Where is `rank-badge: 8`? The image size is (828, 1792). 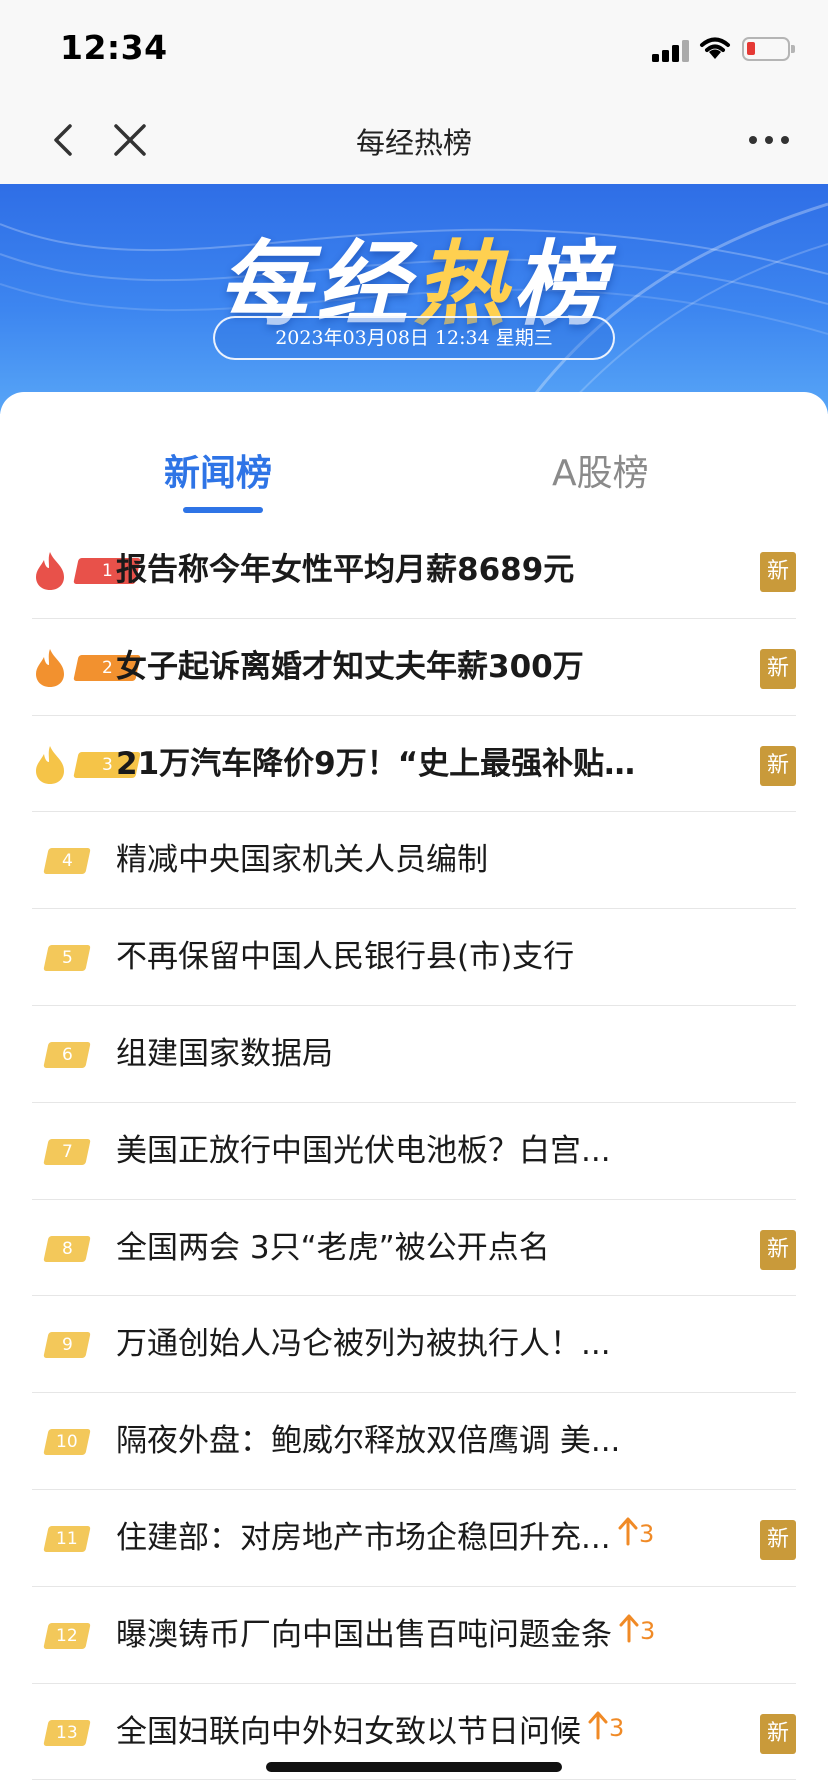 rank-badge: 8 is located at coordinates (67, 1248).